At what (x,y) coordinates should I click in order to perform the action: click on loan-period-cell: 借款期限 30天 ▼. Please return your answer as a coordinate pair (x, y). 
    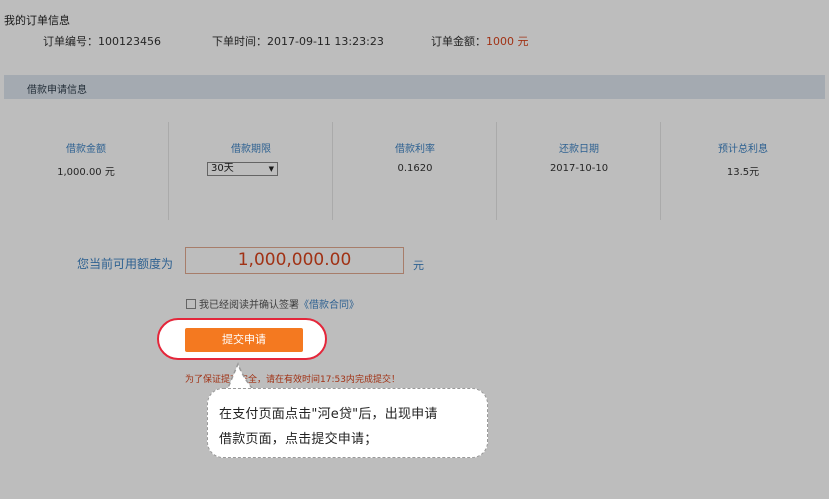
    Looking at the image, I should click on (250, 171).